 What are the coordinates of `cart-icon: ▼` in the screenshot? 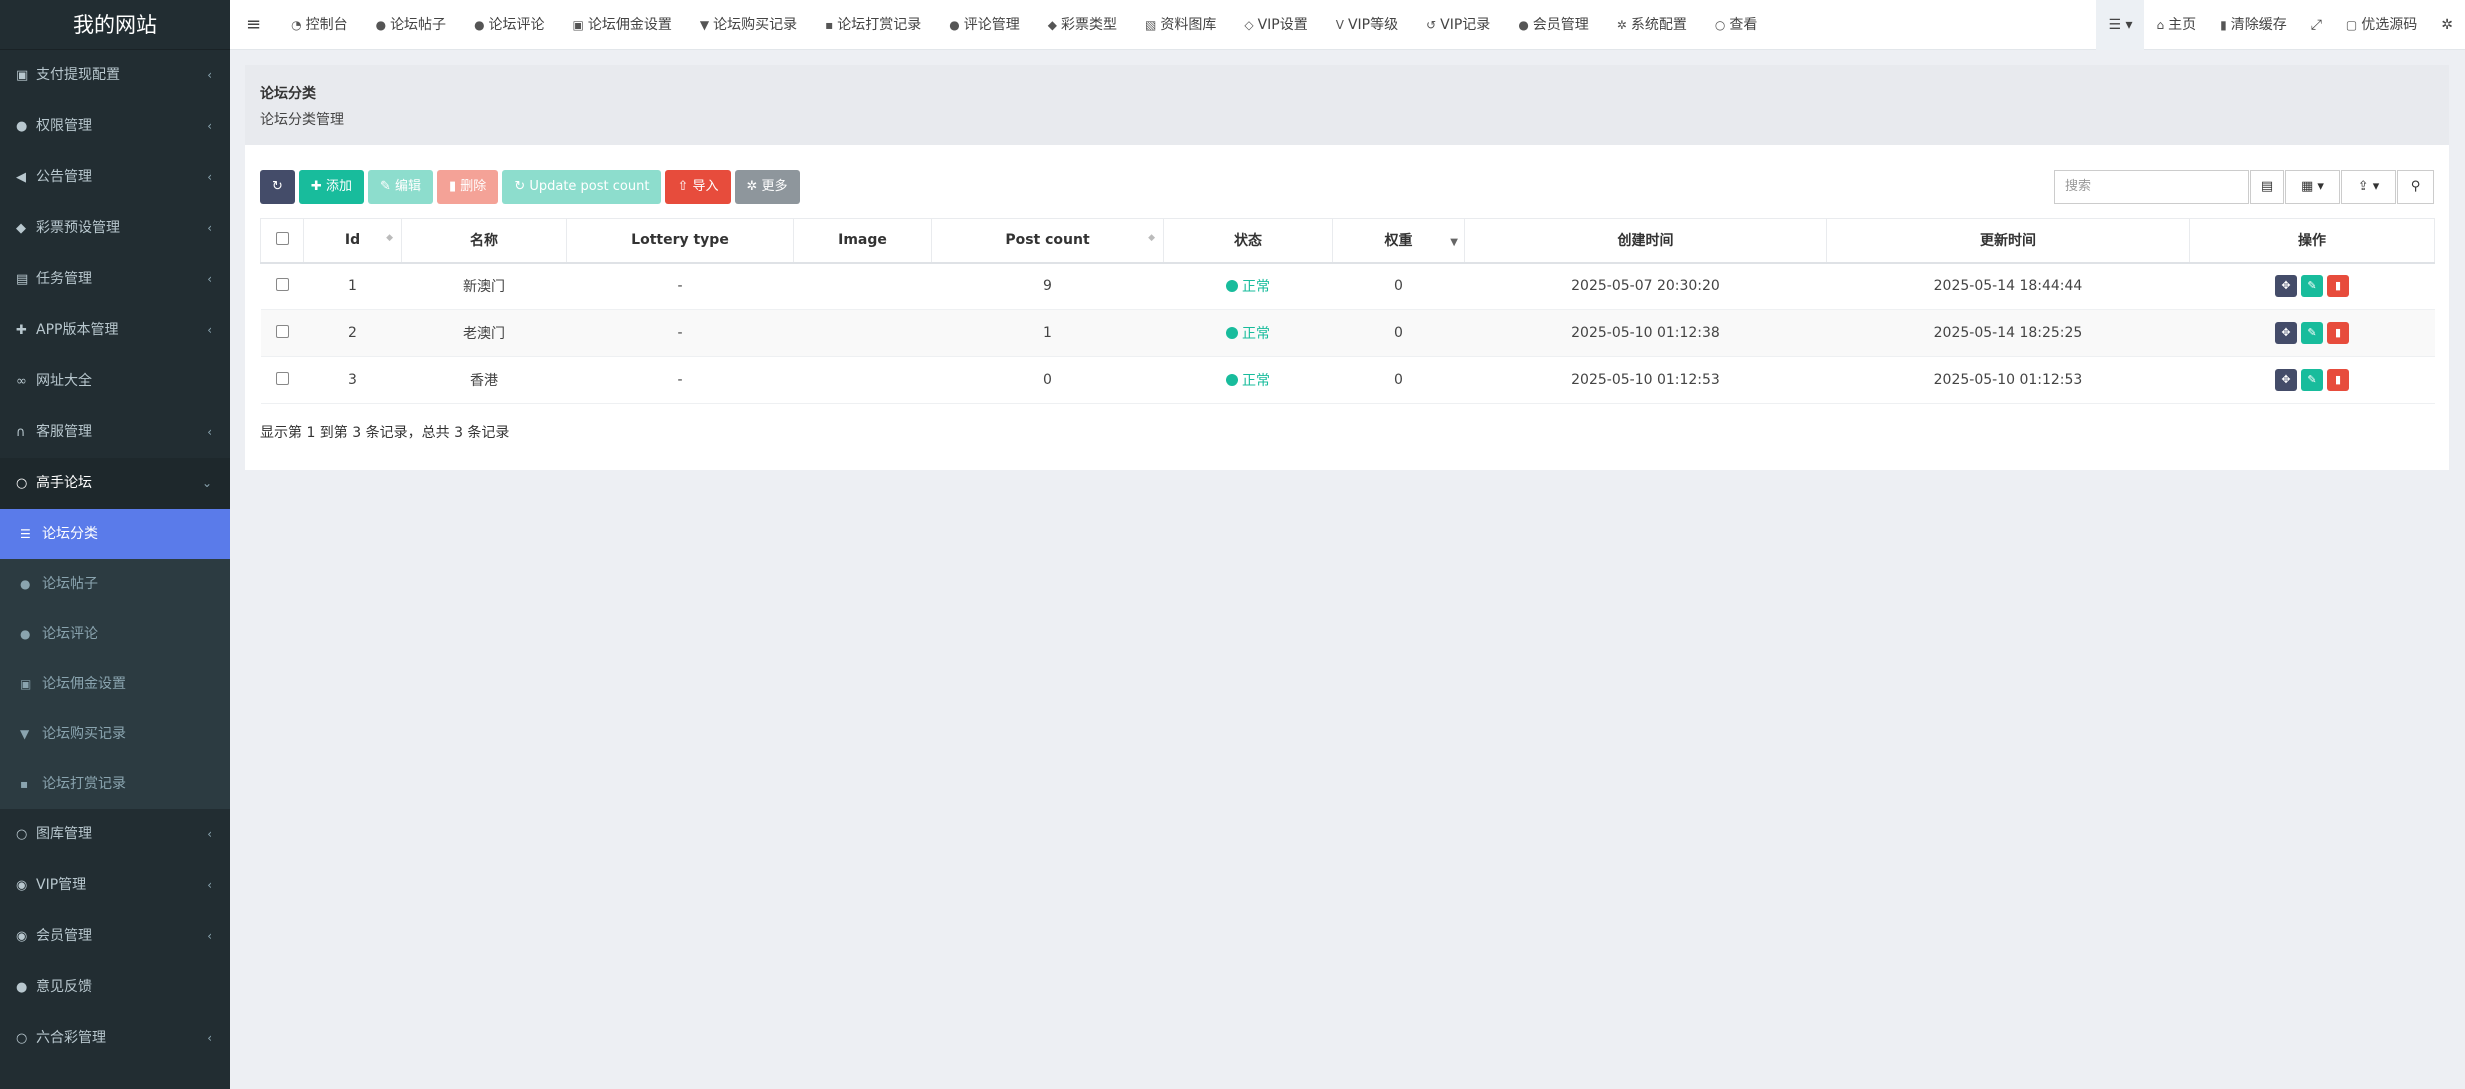 It's located at (704, 24).